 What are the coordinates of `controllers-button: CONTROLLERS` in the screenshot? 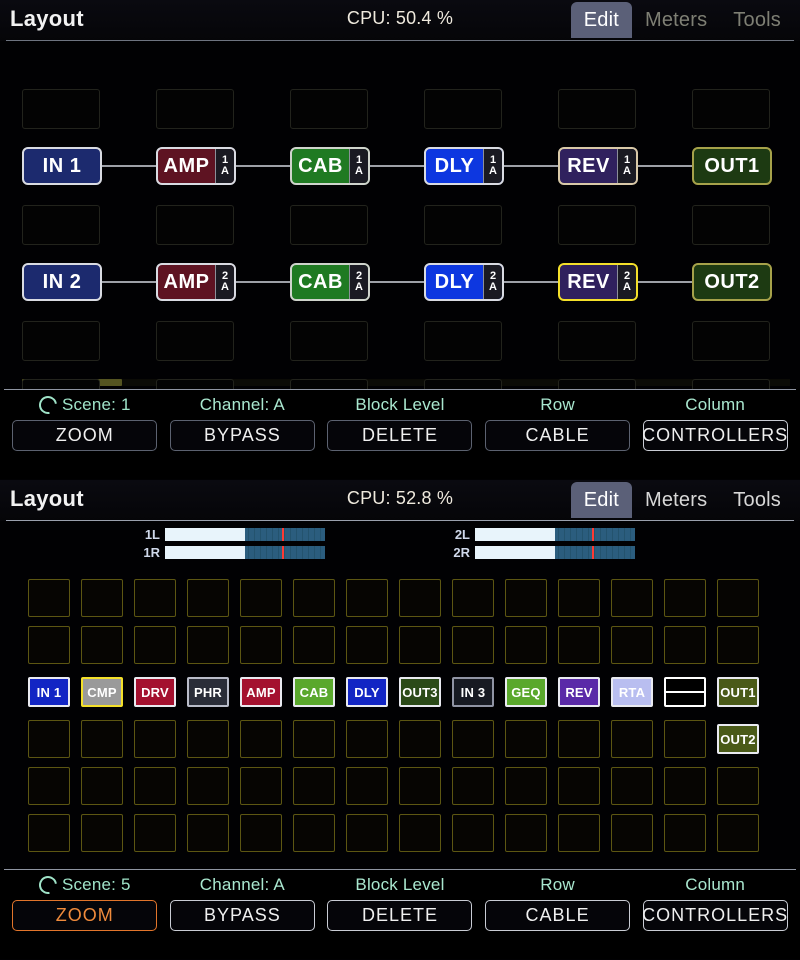 It's located at (715, 435).